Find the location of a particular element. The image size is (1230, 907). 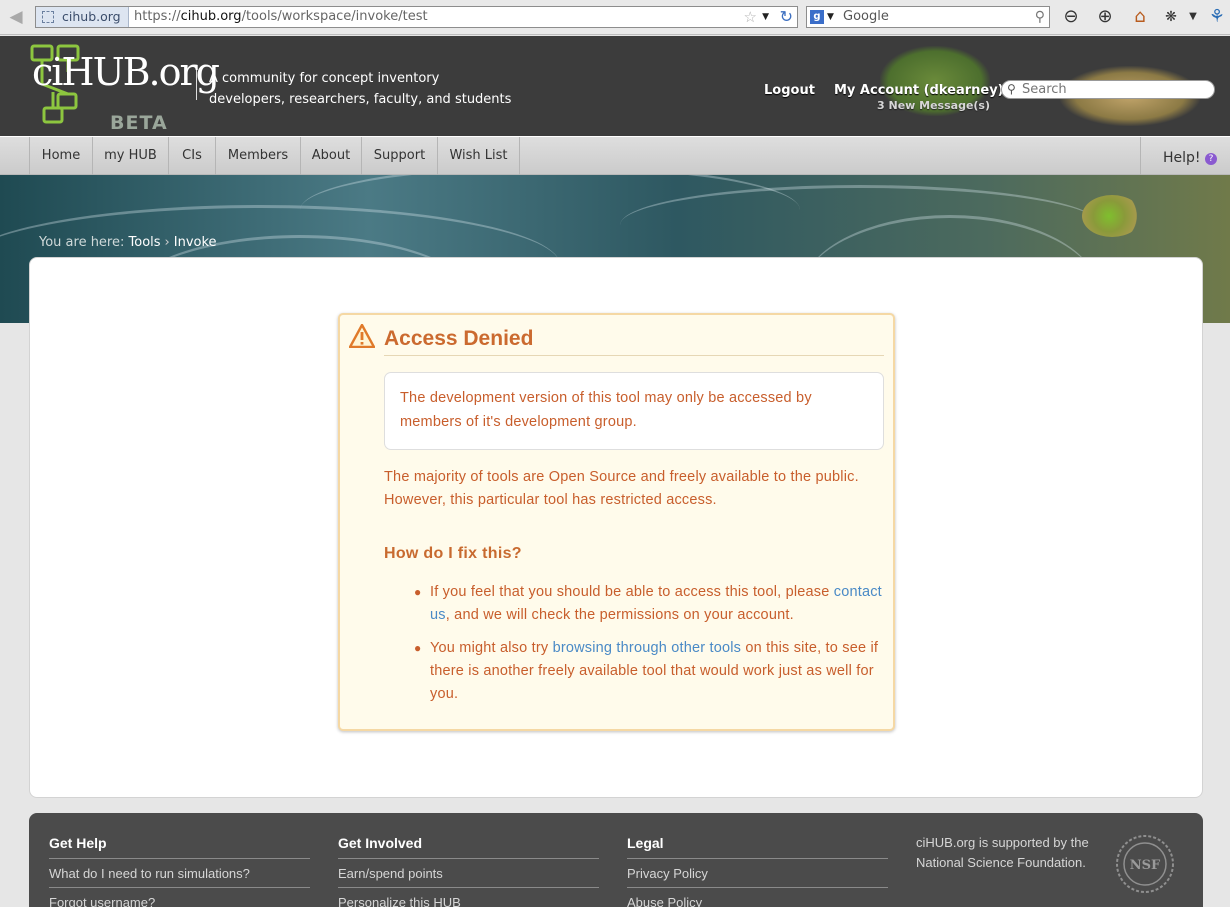

zoom-out-icon: ⊖ is located at coordinates (1071, 17).